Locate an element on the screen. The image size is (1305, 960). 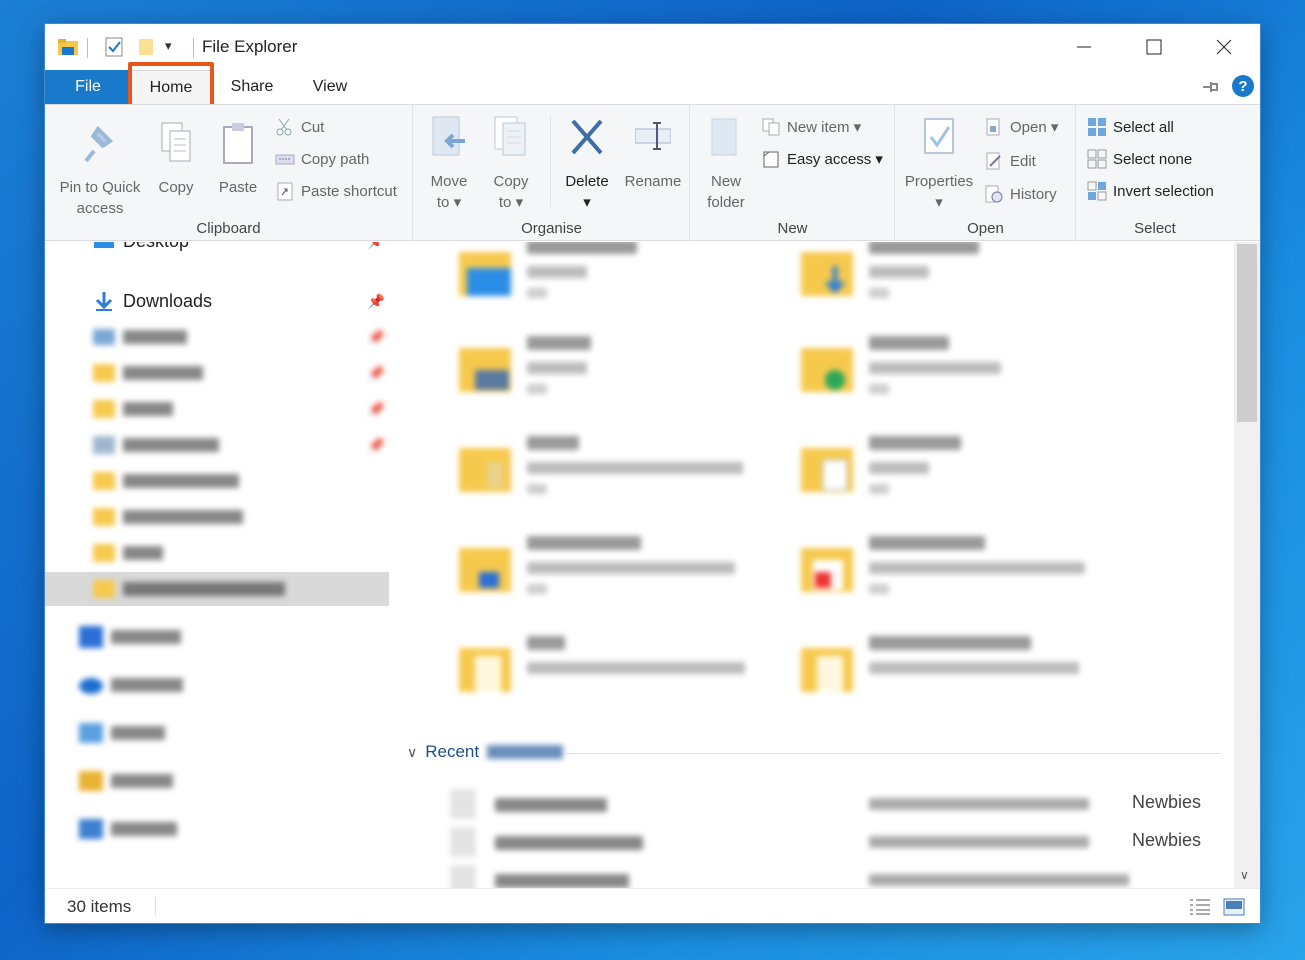
move-to-label-line1: Move is located at coordinates (449, 181).